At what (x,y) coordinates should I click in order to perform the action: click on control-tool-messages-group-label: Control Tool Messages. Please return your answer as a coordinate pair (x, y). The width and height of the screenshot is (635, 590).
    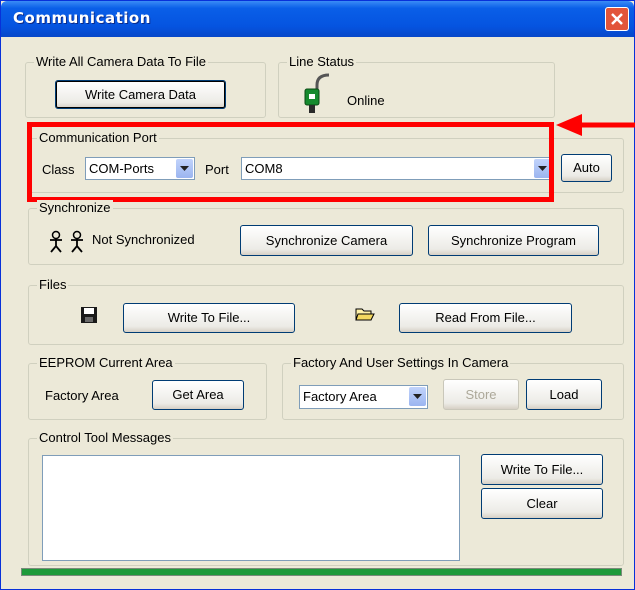
    Looking at the image, I should click on (105, 438).